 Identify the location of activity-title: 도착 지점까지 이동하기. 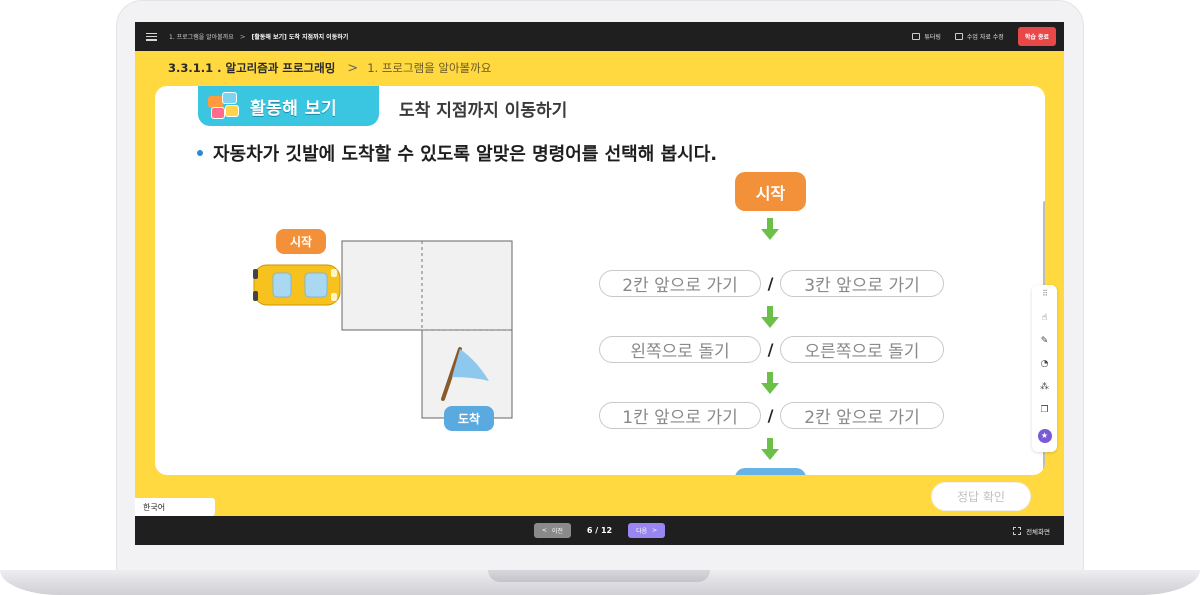
(483, 111).